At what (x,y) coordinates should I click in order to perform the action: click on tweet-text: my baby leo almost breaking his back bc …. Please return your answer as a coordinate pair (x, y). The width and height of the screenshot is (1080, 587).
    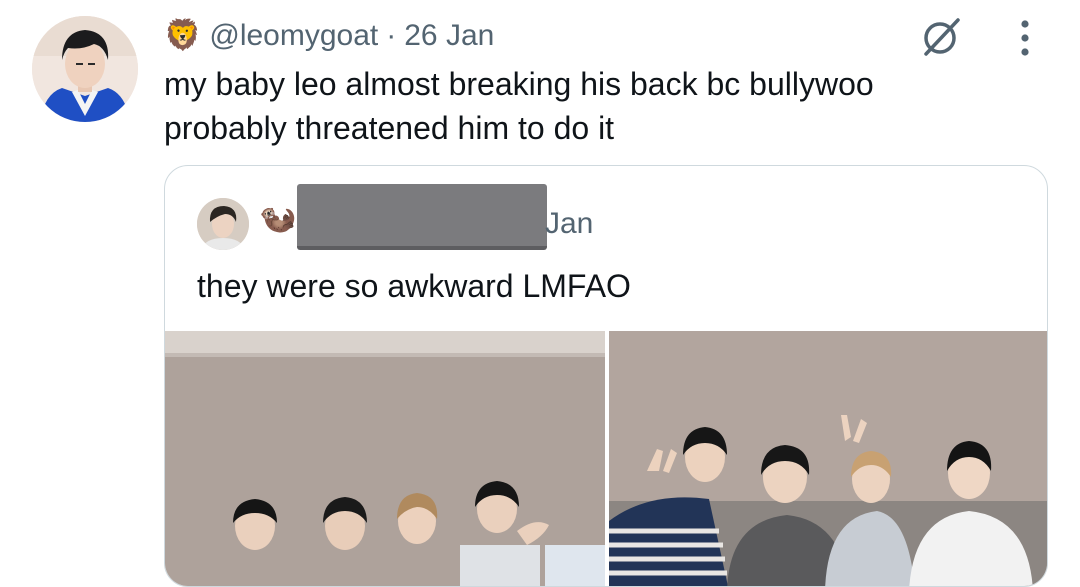
    Looking at the image, I should click on (519, 106).